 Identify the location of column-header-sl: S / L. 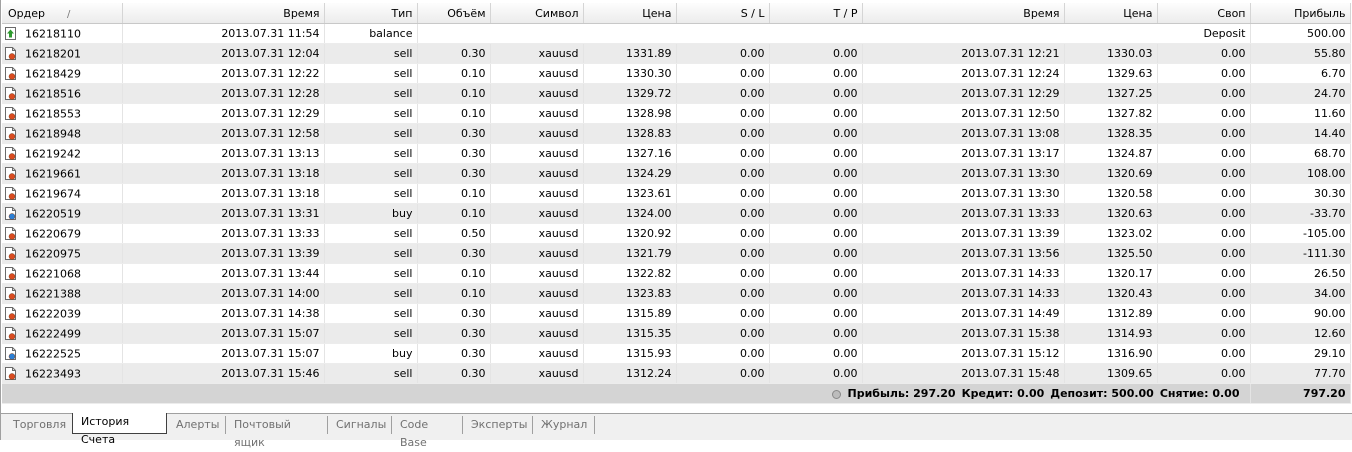
(723, 13).